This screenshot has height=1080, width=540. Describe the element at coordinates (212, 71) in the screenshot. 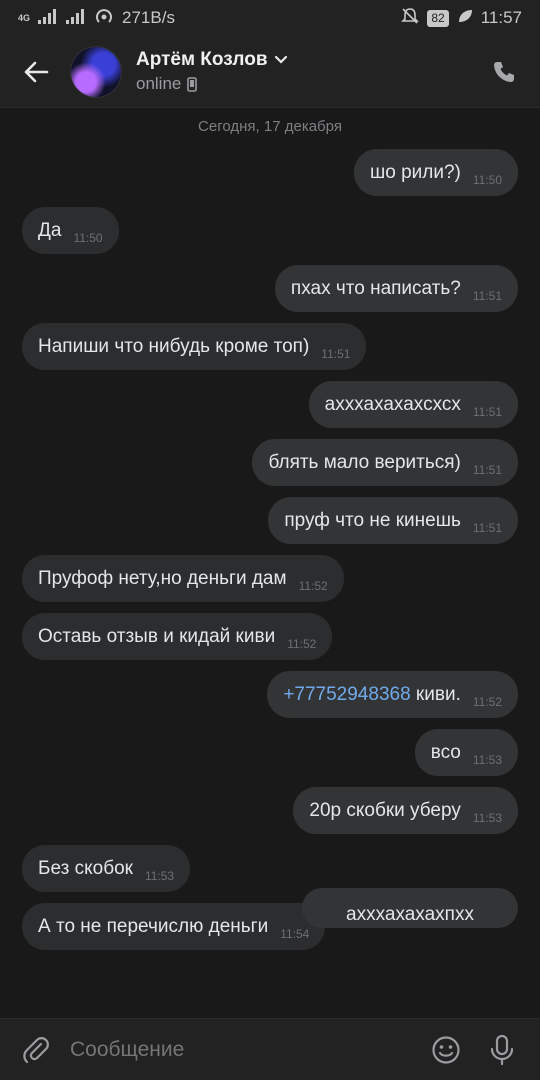

I see `contact-info: Артём Козлов online` at that location.